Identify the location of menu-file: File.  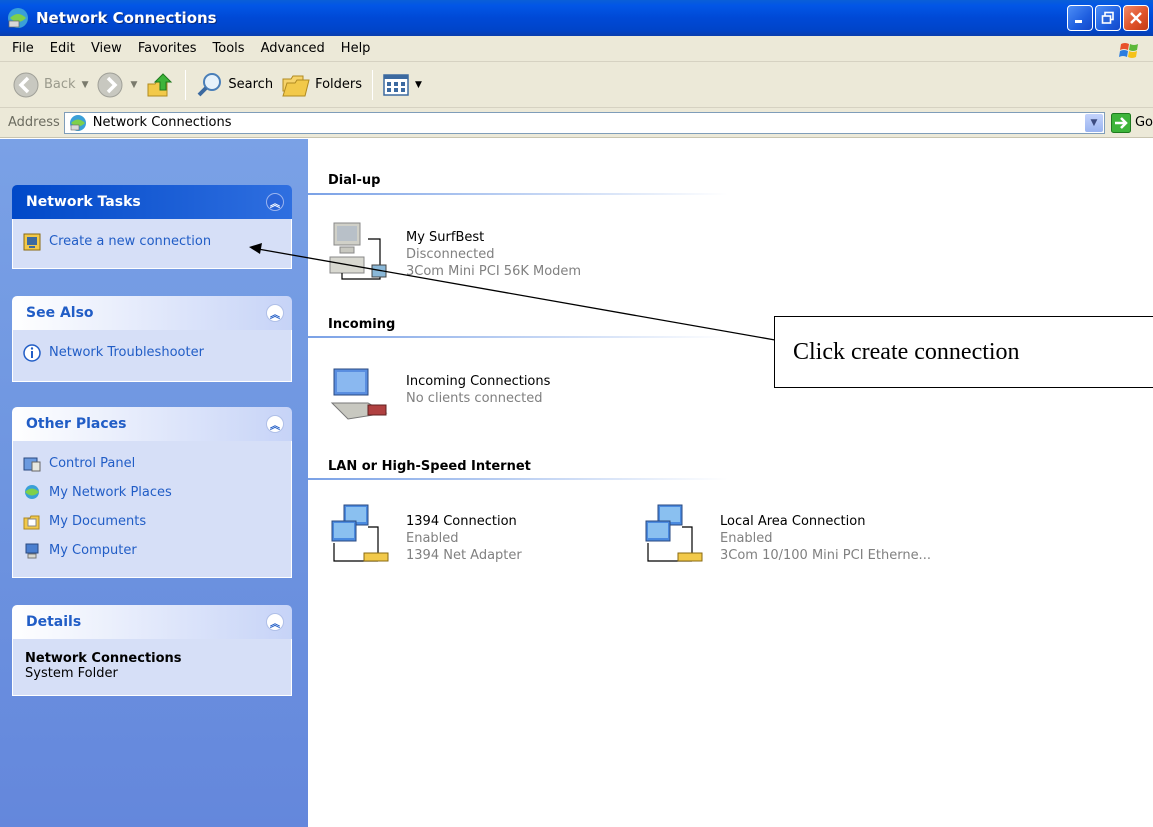
(23, 48).